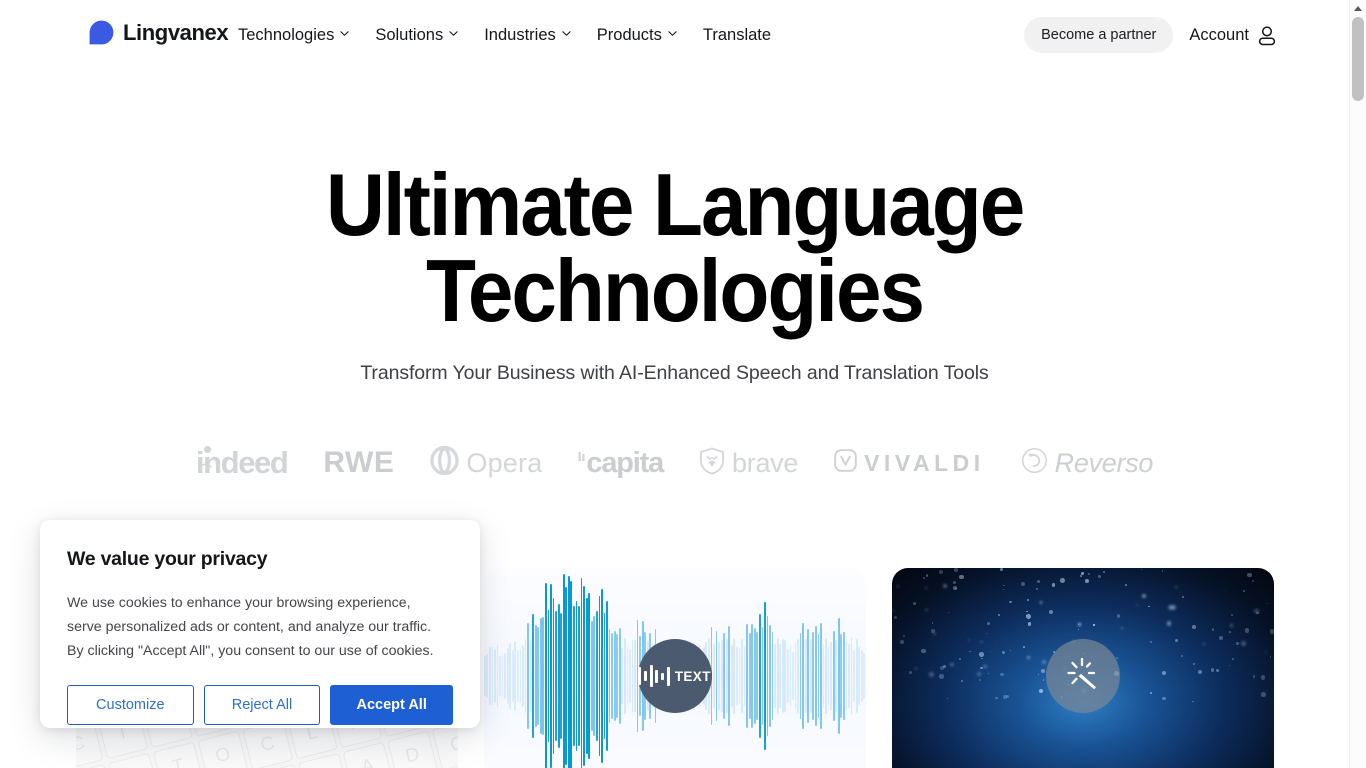 This screenshot has height=768, width=1366. What do you see at coordinates (412, 749) in the screenshot?
I see `letter-tile: D` at bounding box center [412, 749].